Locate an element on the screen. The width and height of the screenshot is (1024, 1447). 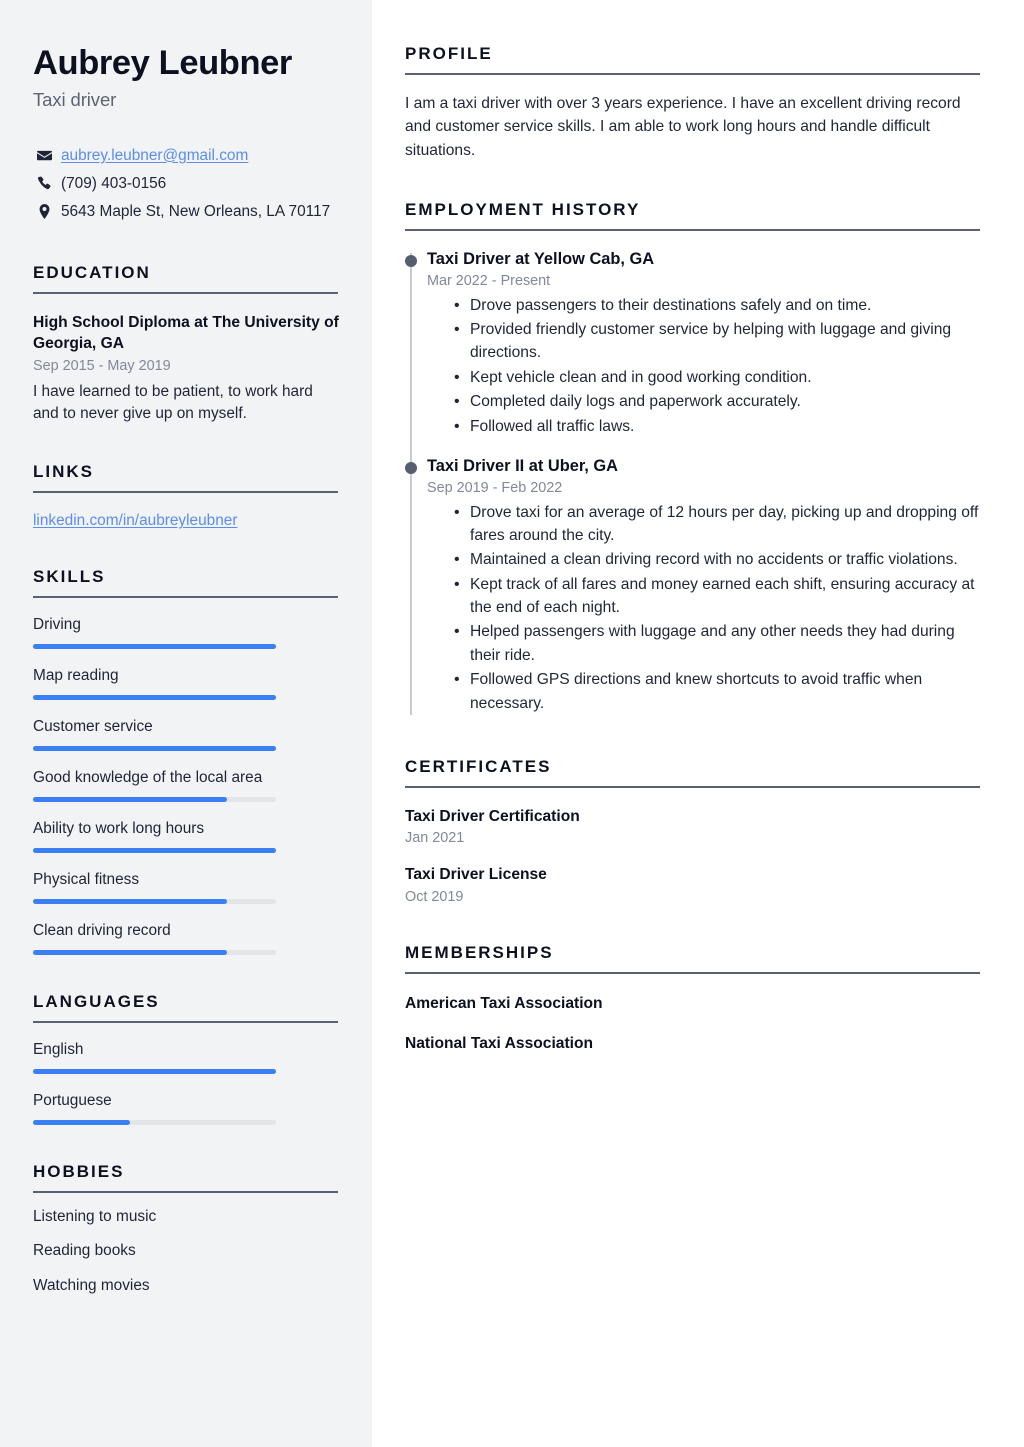
memberships-divider is located at coordinates (692, 972).